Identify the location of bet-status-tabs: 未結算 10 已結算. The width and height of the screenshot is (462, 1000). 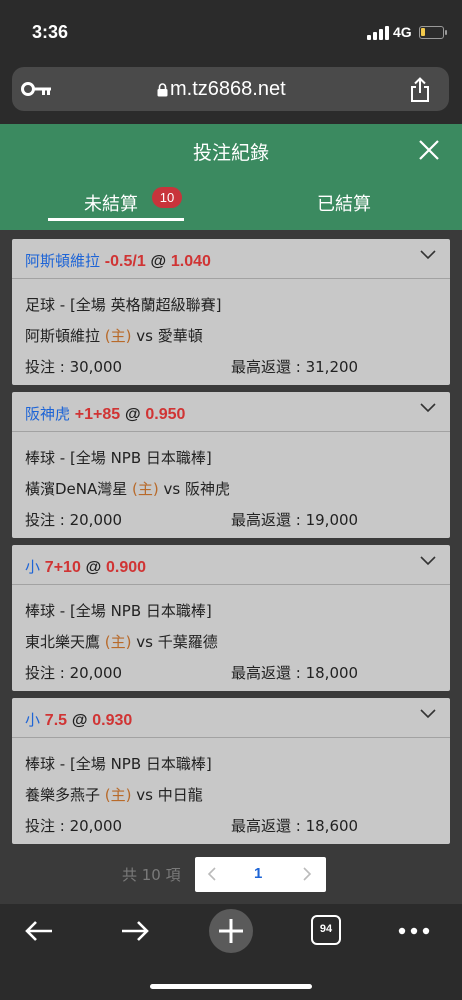
(231, 204).